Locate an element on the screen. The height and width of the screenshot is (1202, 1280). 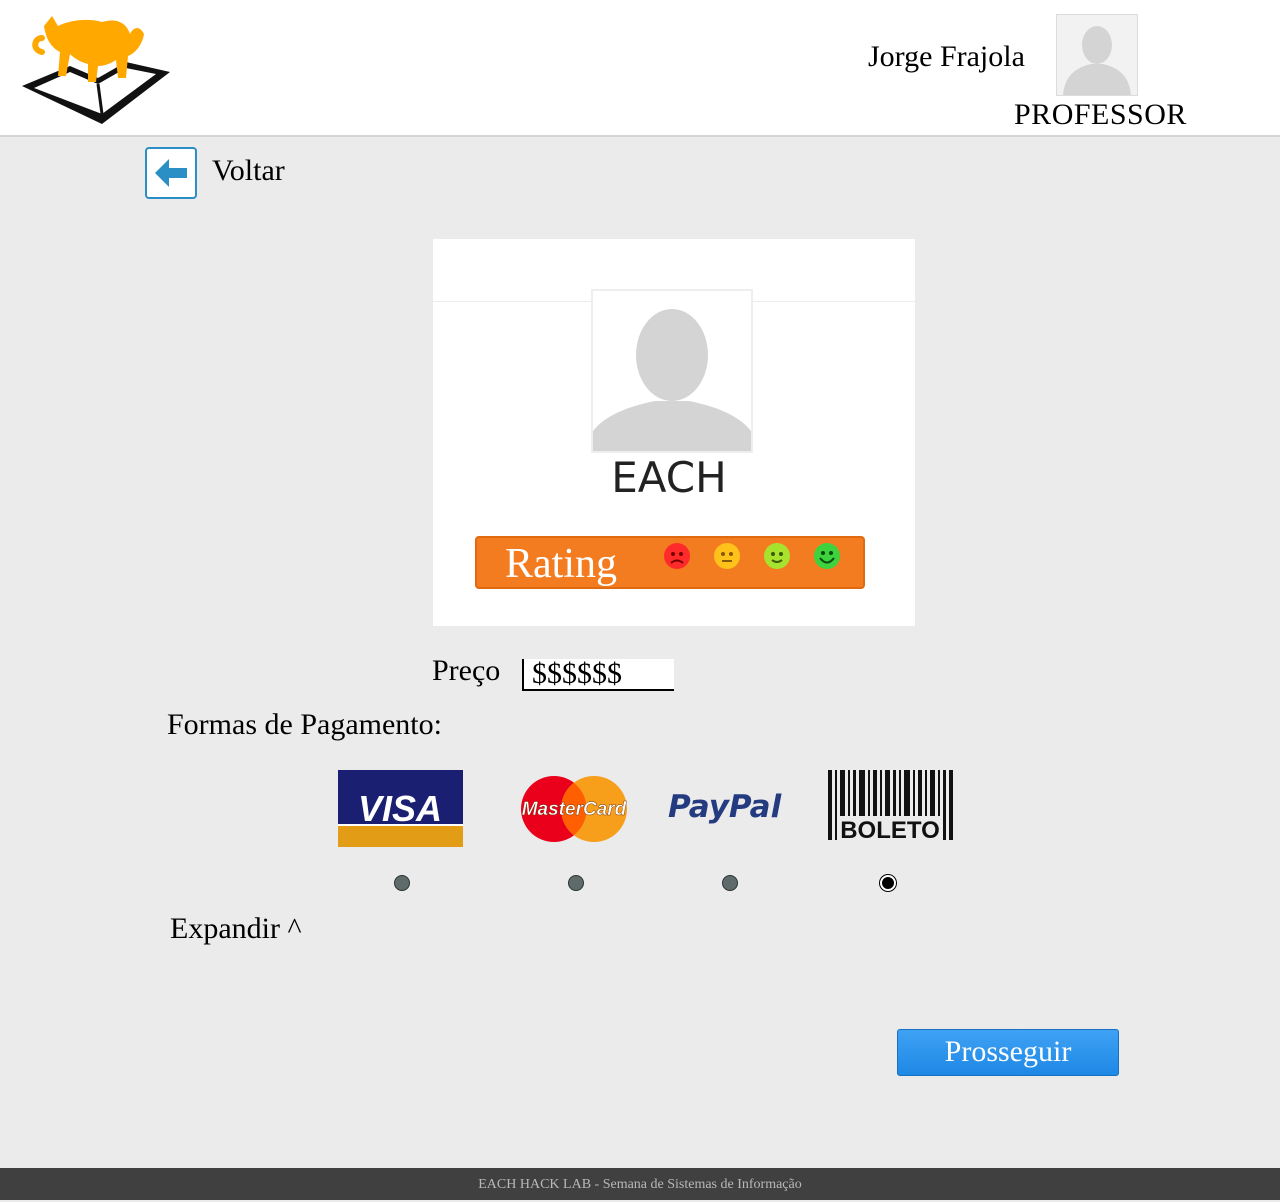
smile-face-icon is located at coordinates (777, 556).